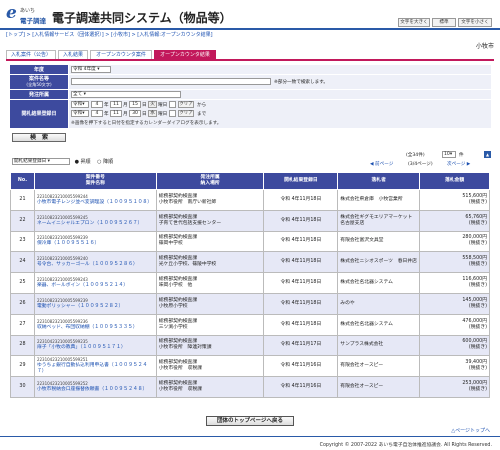 The image size is (500, 450). Describe the element at coordinates (73, 54) in the screenshot. I see `tab-bid-result: 入札結果` at that location.